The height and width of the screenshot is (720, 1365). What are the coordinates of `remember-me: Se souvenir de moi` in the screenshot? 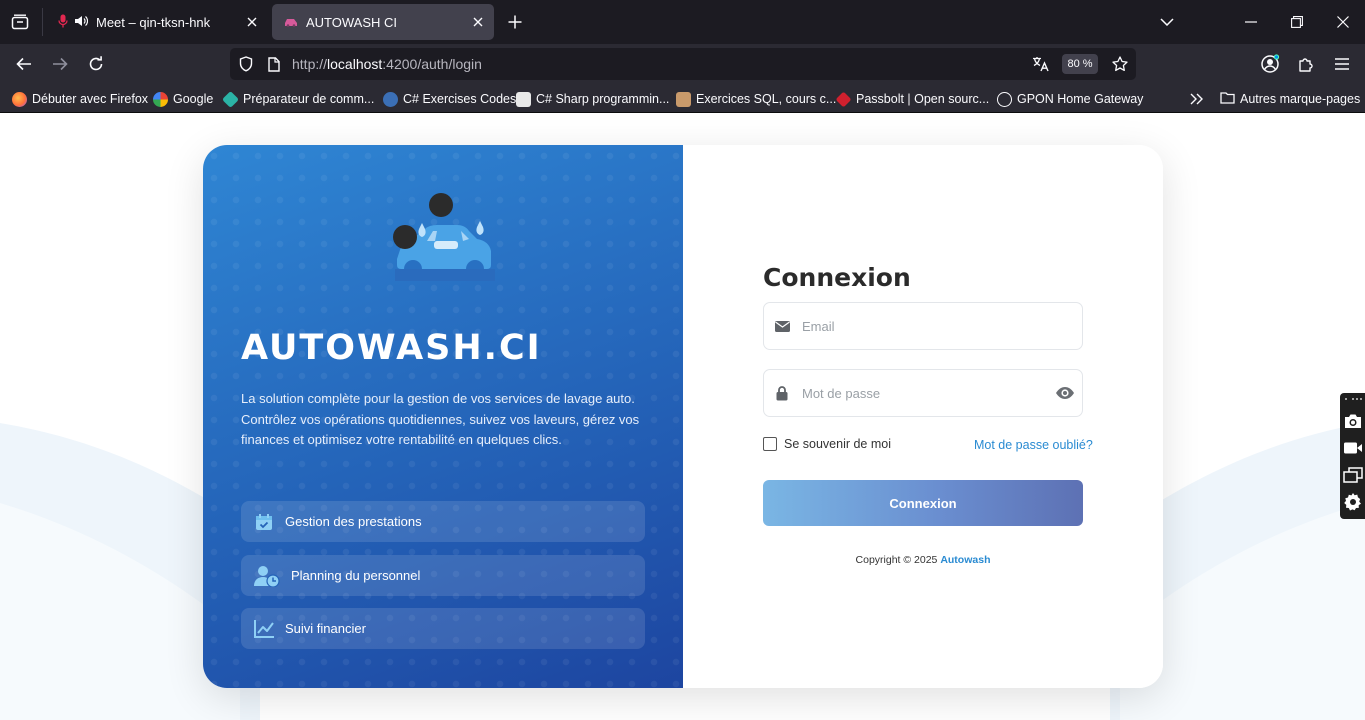 It's located at (827, 444).